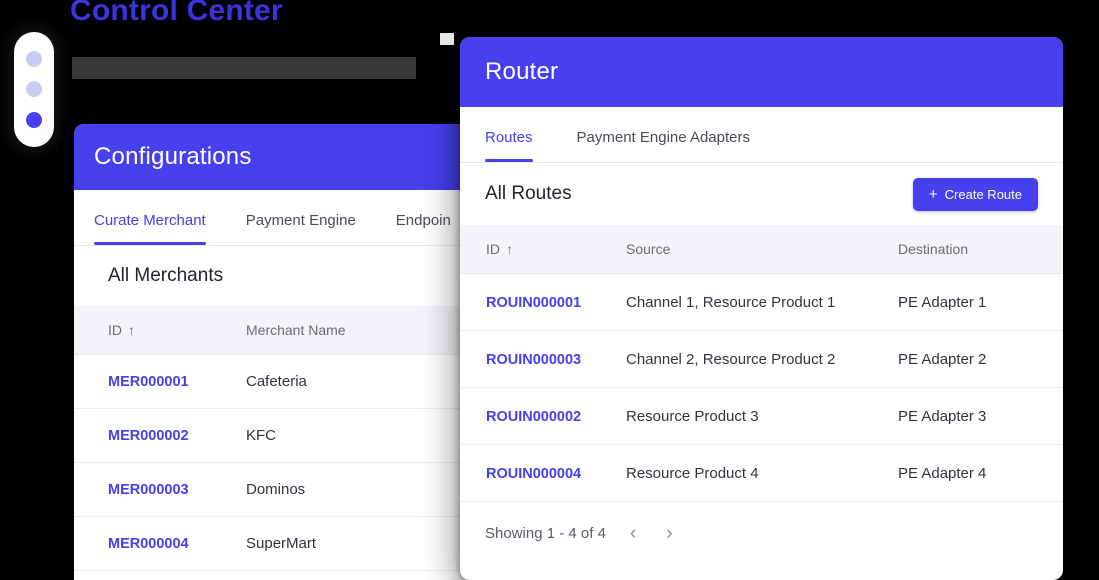  I want to click on chevron-left-icon: ‹, so click(633, 533).